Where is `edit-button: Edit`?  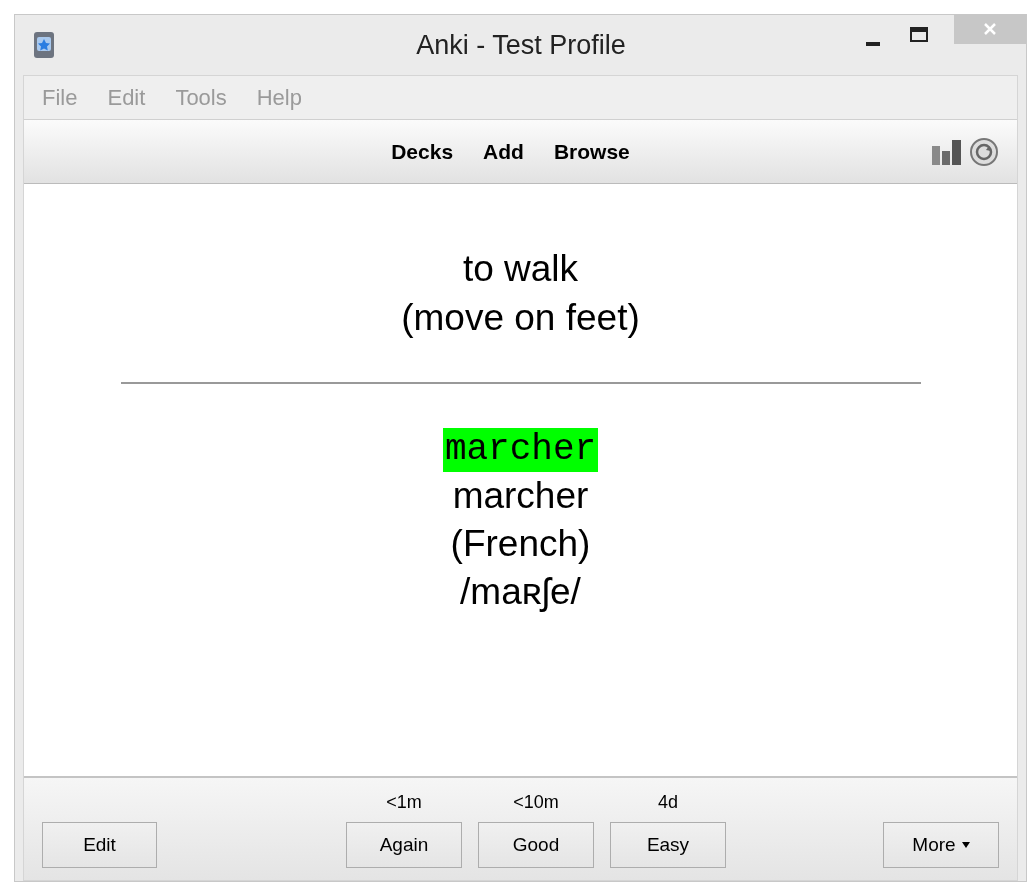 edit-button: Edit is located at coordinates (99, 845).